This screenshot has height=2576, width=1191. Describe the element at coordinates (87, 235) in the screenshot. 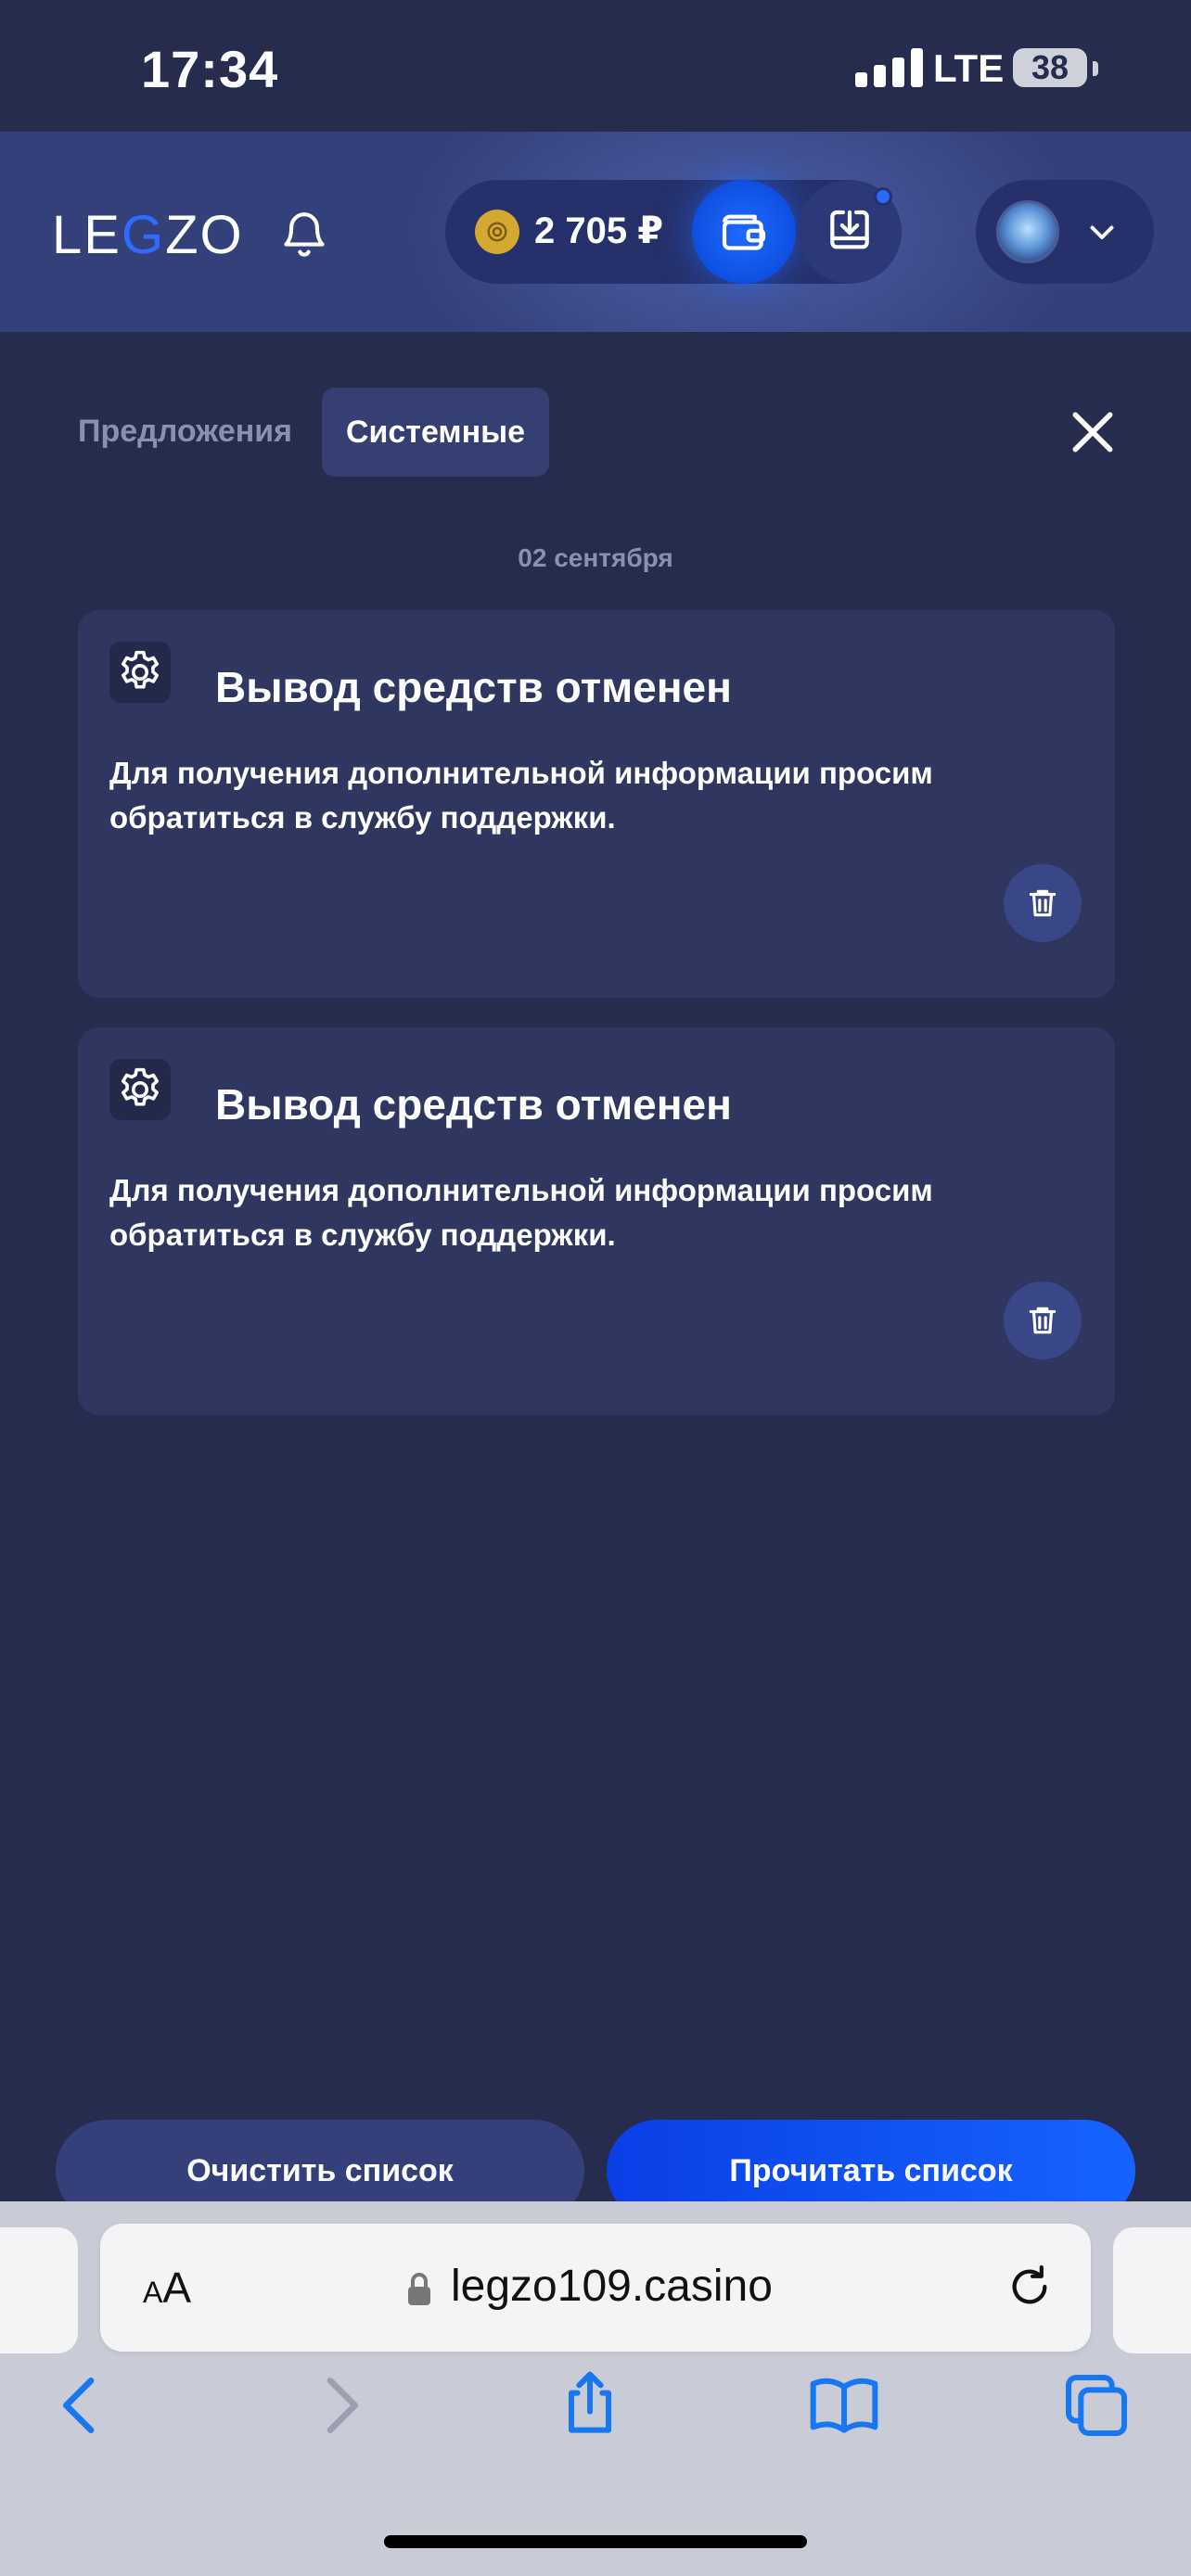

I see `logo-text-left: LE` at that location.